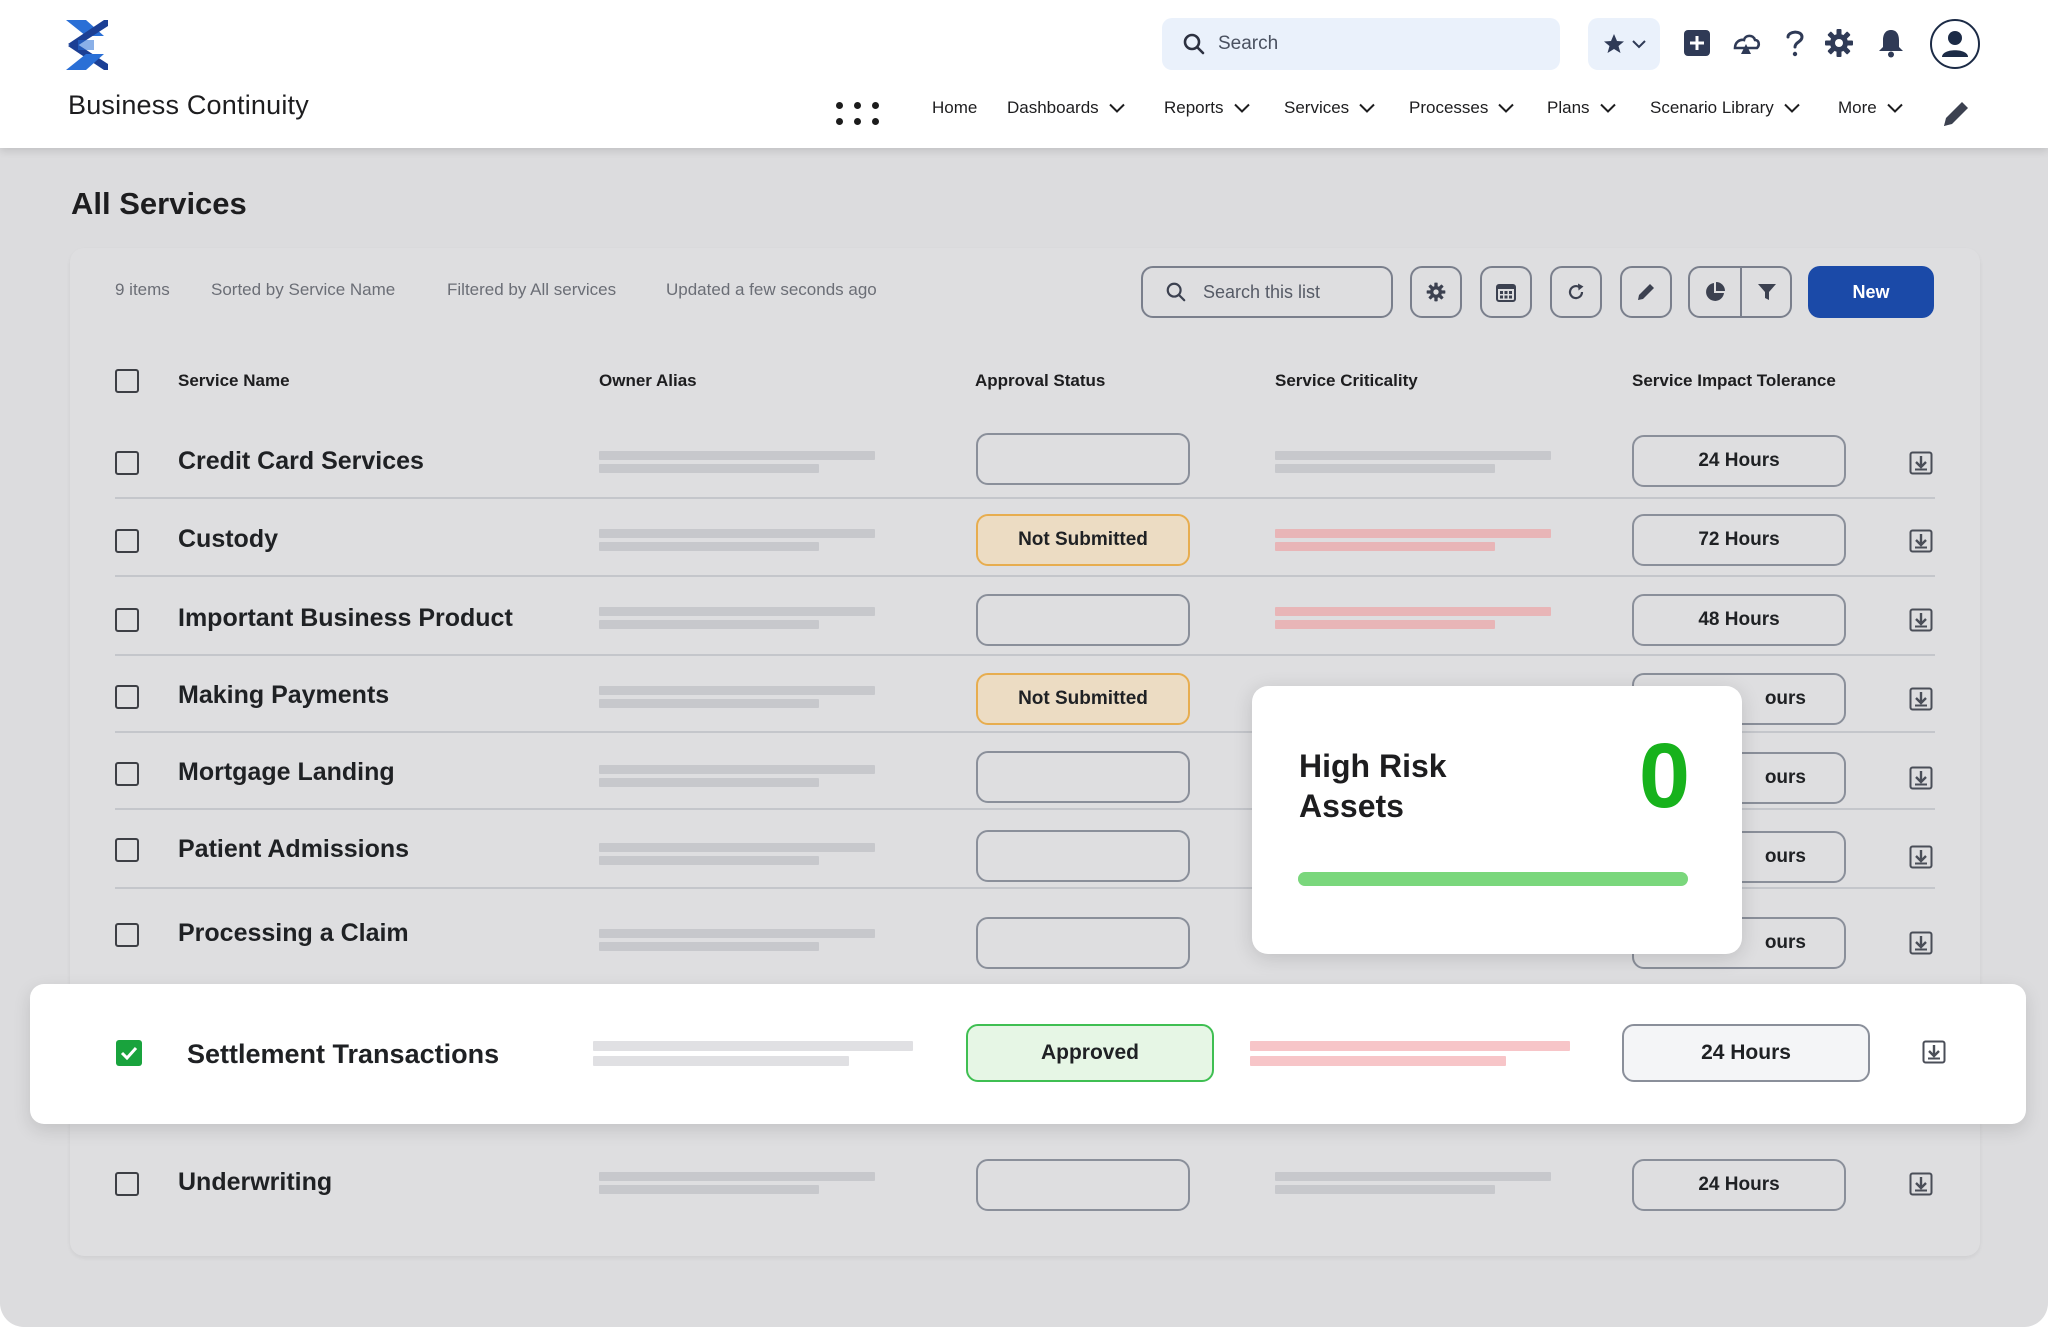 This screenshot has height=1327, width=2048. Describe the element at coordinates (1715, 292) in the screenshot. I see `chart-button` at that location.